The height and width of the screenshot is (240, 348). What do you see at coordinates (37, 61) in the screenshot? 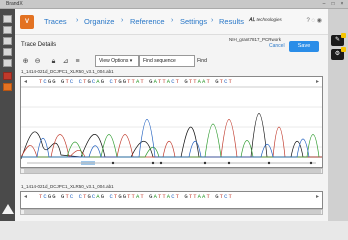
I see `zoom-out-icon: ⊖` at bounding box center [37, 61].